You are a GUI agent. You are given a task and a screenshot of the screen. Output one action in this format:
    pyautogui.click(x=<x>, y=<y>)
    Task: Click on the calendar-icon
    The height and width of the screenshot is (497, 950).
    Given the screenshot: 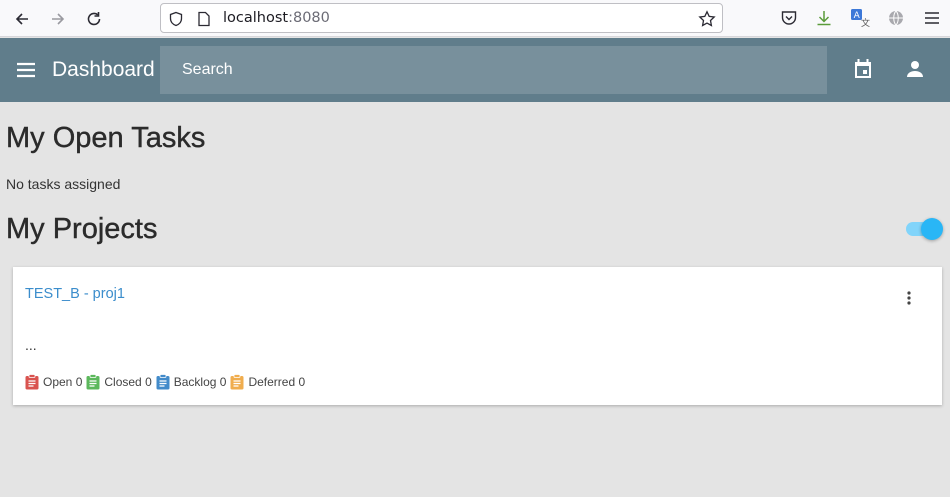 What is the action you would take?
    pyautogui.click(x=863, y=68)
    